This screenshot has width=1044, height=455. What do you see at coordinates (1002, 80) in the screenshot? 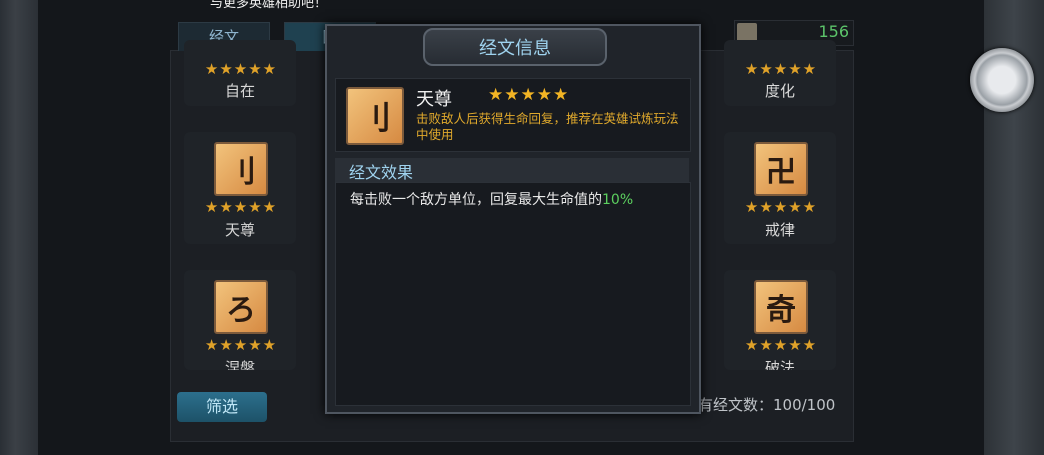
I see `floating-assist-button` at bounding box center [1002, 80].